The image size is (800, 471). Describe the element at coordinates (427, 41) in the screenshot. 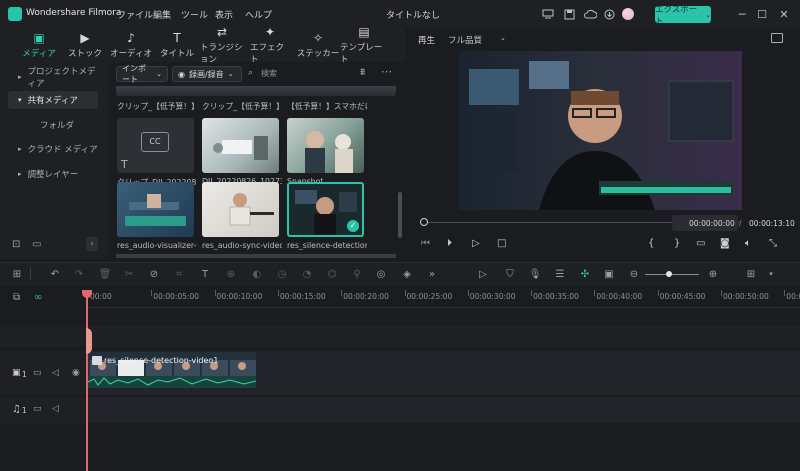

I see `preview-label: 再生` at that location.